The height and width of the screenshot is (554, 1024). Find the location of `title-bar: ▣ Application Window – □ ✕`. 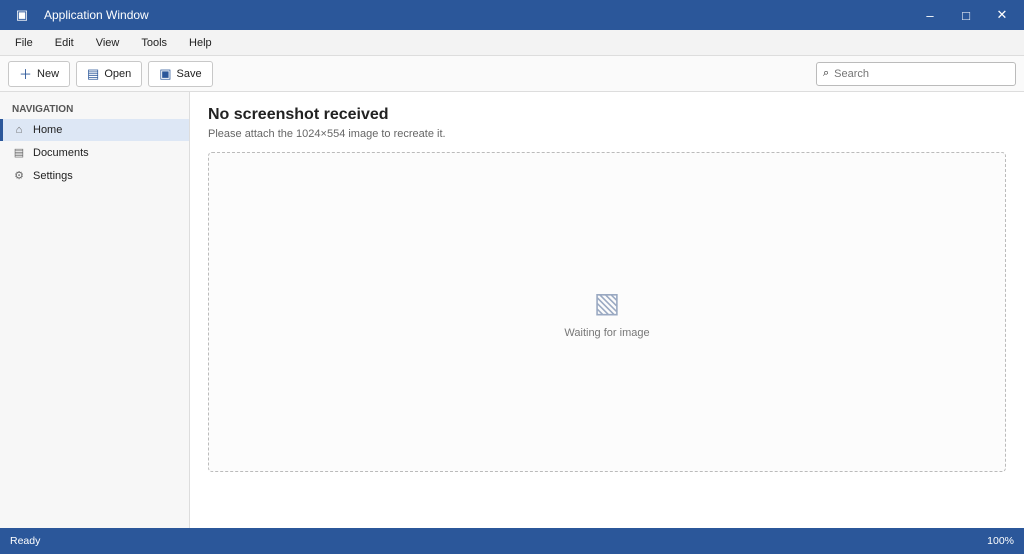

title-bar: ▣ Application Window – □ ✕ is located at coordinates (512, 15).